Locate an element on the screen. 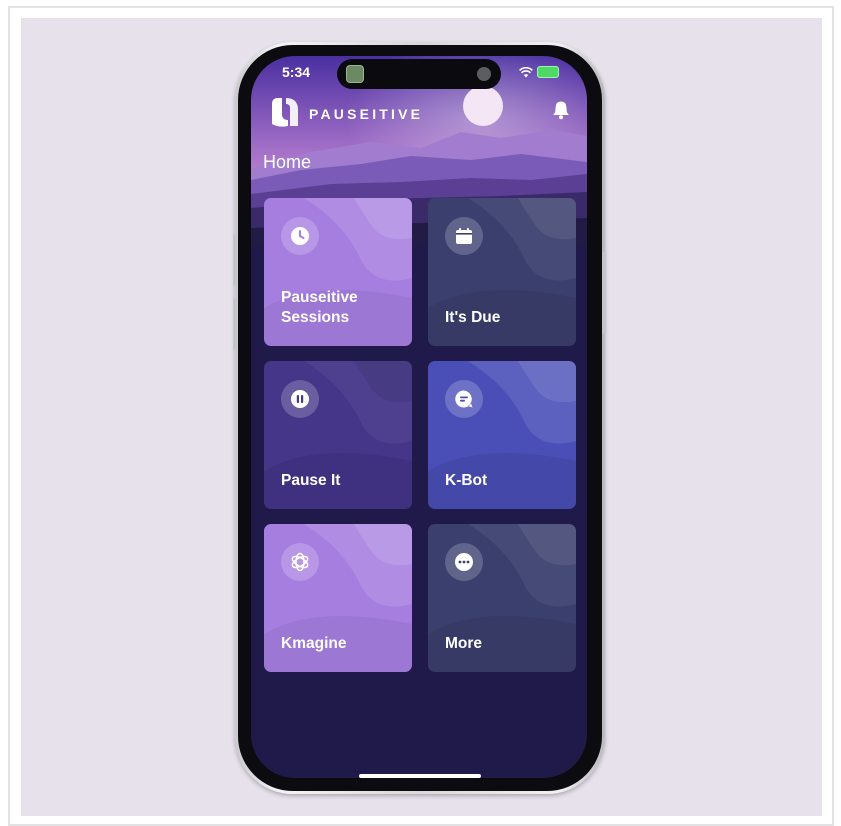 This screenshot has height=826, width=841. notification-bell-icon is located at coordinates (561, 110).